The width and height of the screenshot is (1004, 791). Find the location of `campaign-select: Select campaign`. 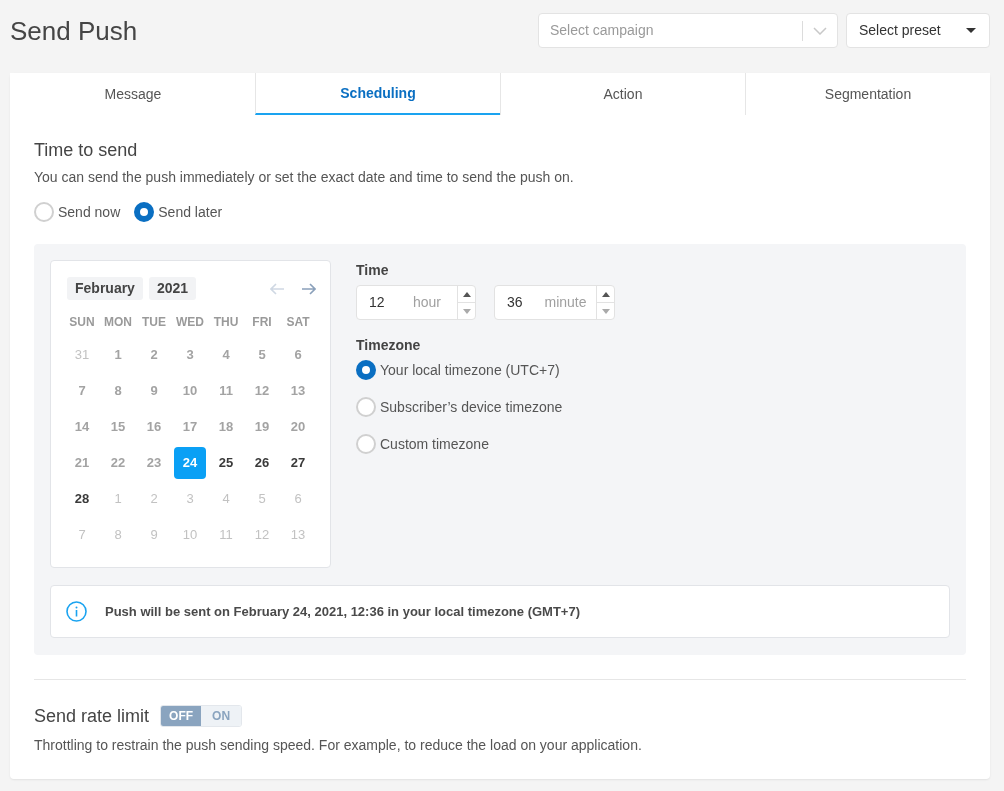

campaign-select: Select campaign is located at coordinates (688, 30).